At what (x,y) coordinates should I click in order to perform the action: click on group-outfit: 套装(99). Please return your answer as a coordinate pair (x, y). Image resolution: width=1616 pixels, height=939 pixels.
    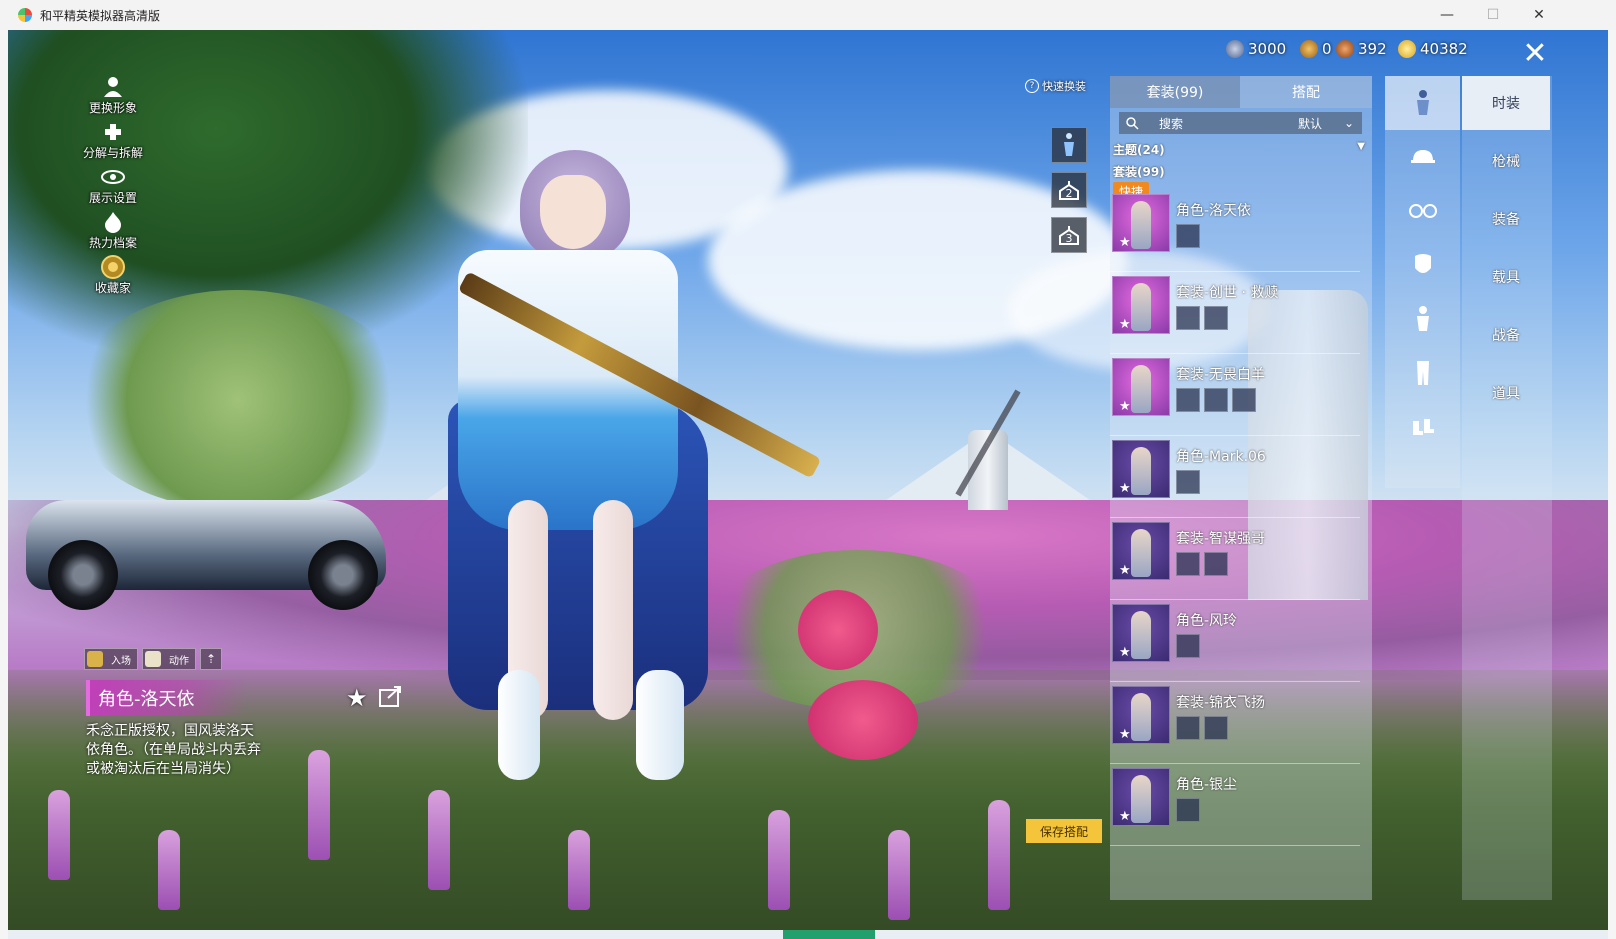
    Looking at the image, I should click on (1139, 171).